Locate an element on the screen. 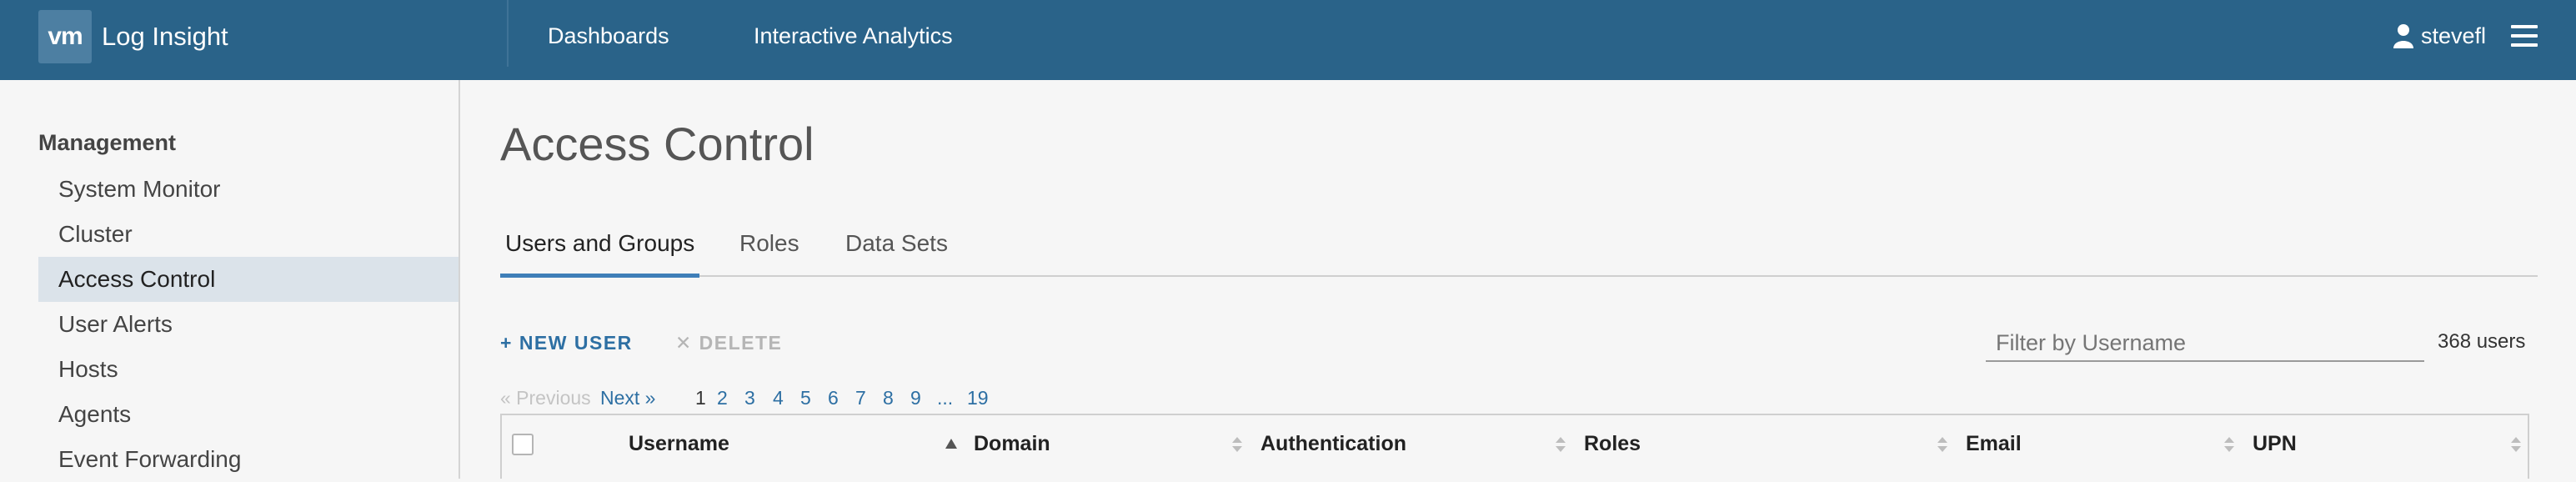 The height and width of the screenshot is (482, 2576). page-link-6: 6 is located at coordinates (833, 398).